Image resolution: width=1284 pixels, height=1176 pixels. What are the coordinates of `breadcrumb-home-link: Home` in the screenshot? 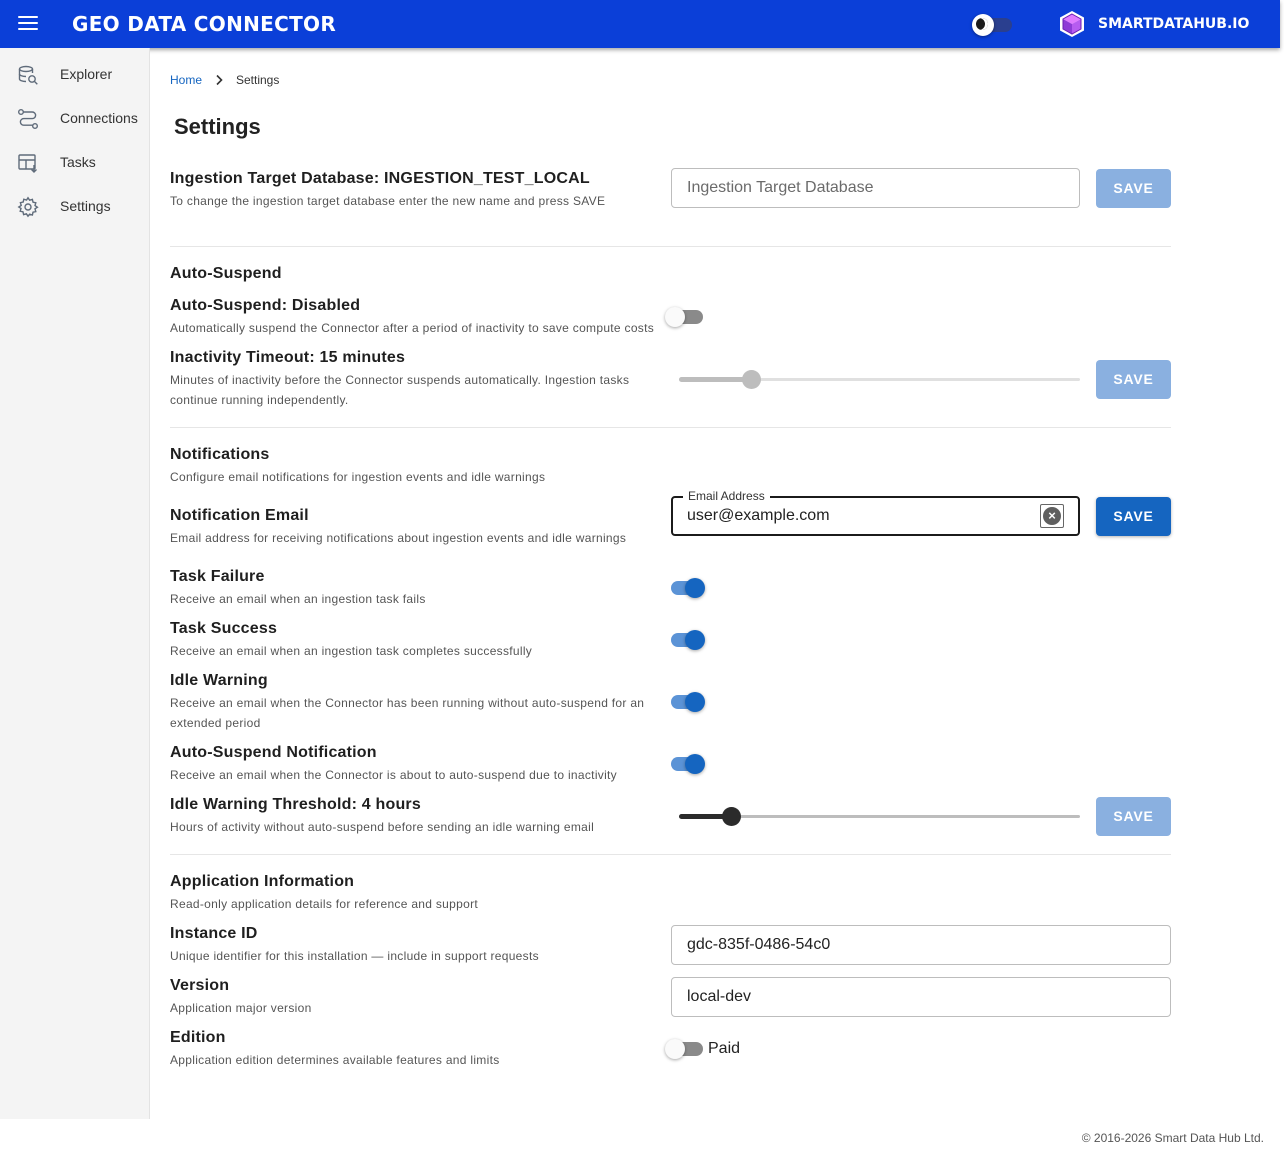 It's located at (186, 80).